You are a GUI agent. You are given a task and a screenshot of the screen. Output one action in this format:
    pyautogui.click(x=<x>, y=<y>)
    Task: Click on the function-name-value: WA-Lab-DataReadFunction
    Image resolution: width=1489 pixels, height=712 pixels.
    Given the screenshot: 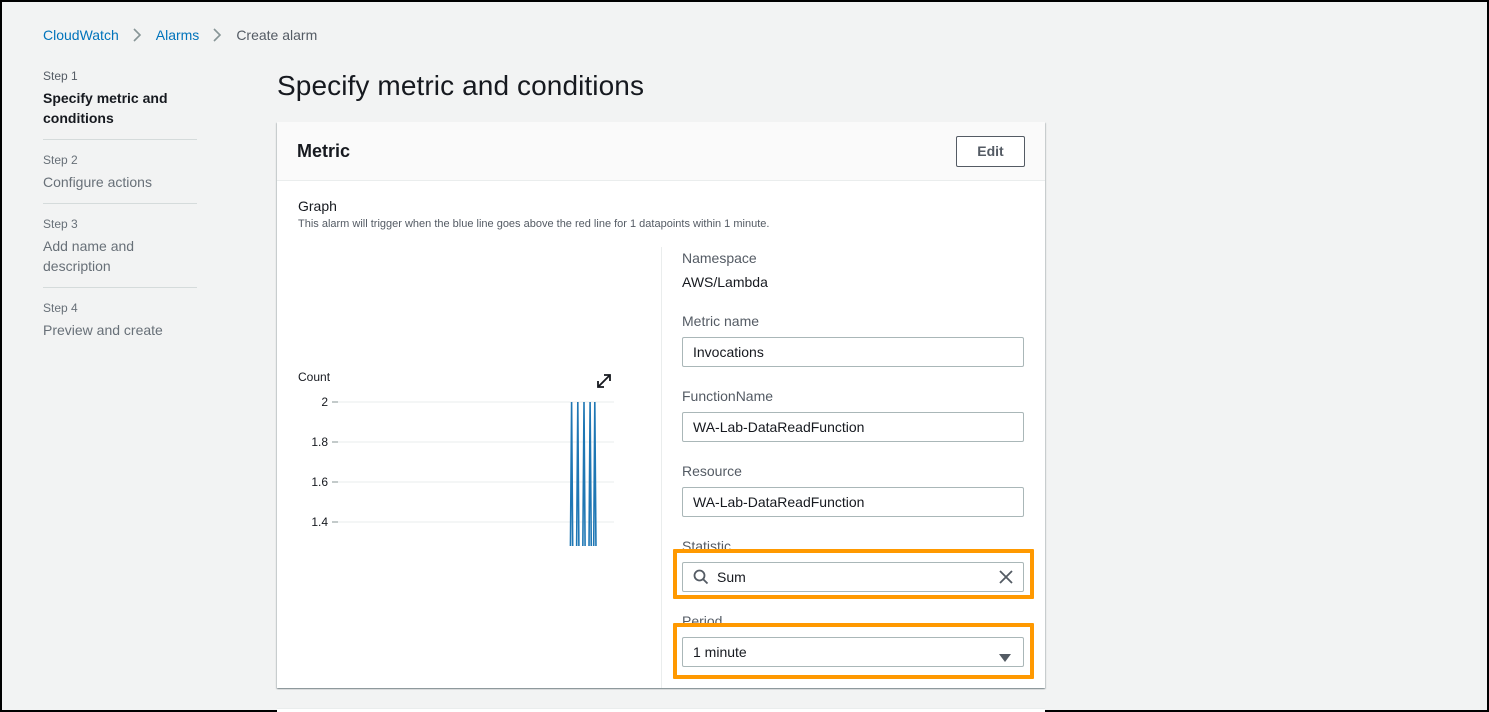 What is the action you would take?
    pyautogui.click(x=779, y=427)
    